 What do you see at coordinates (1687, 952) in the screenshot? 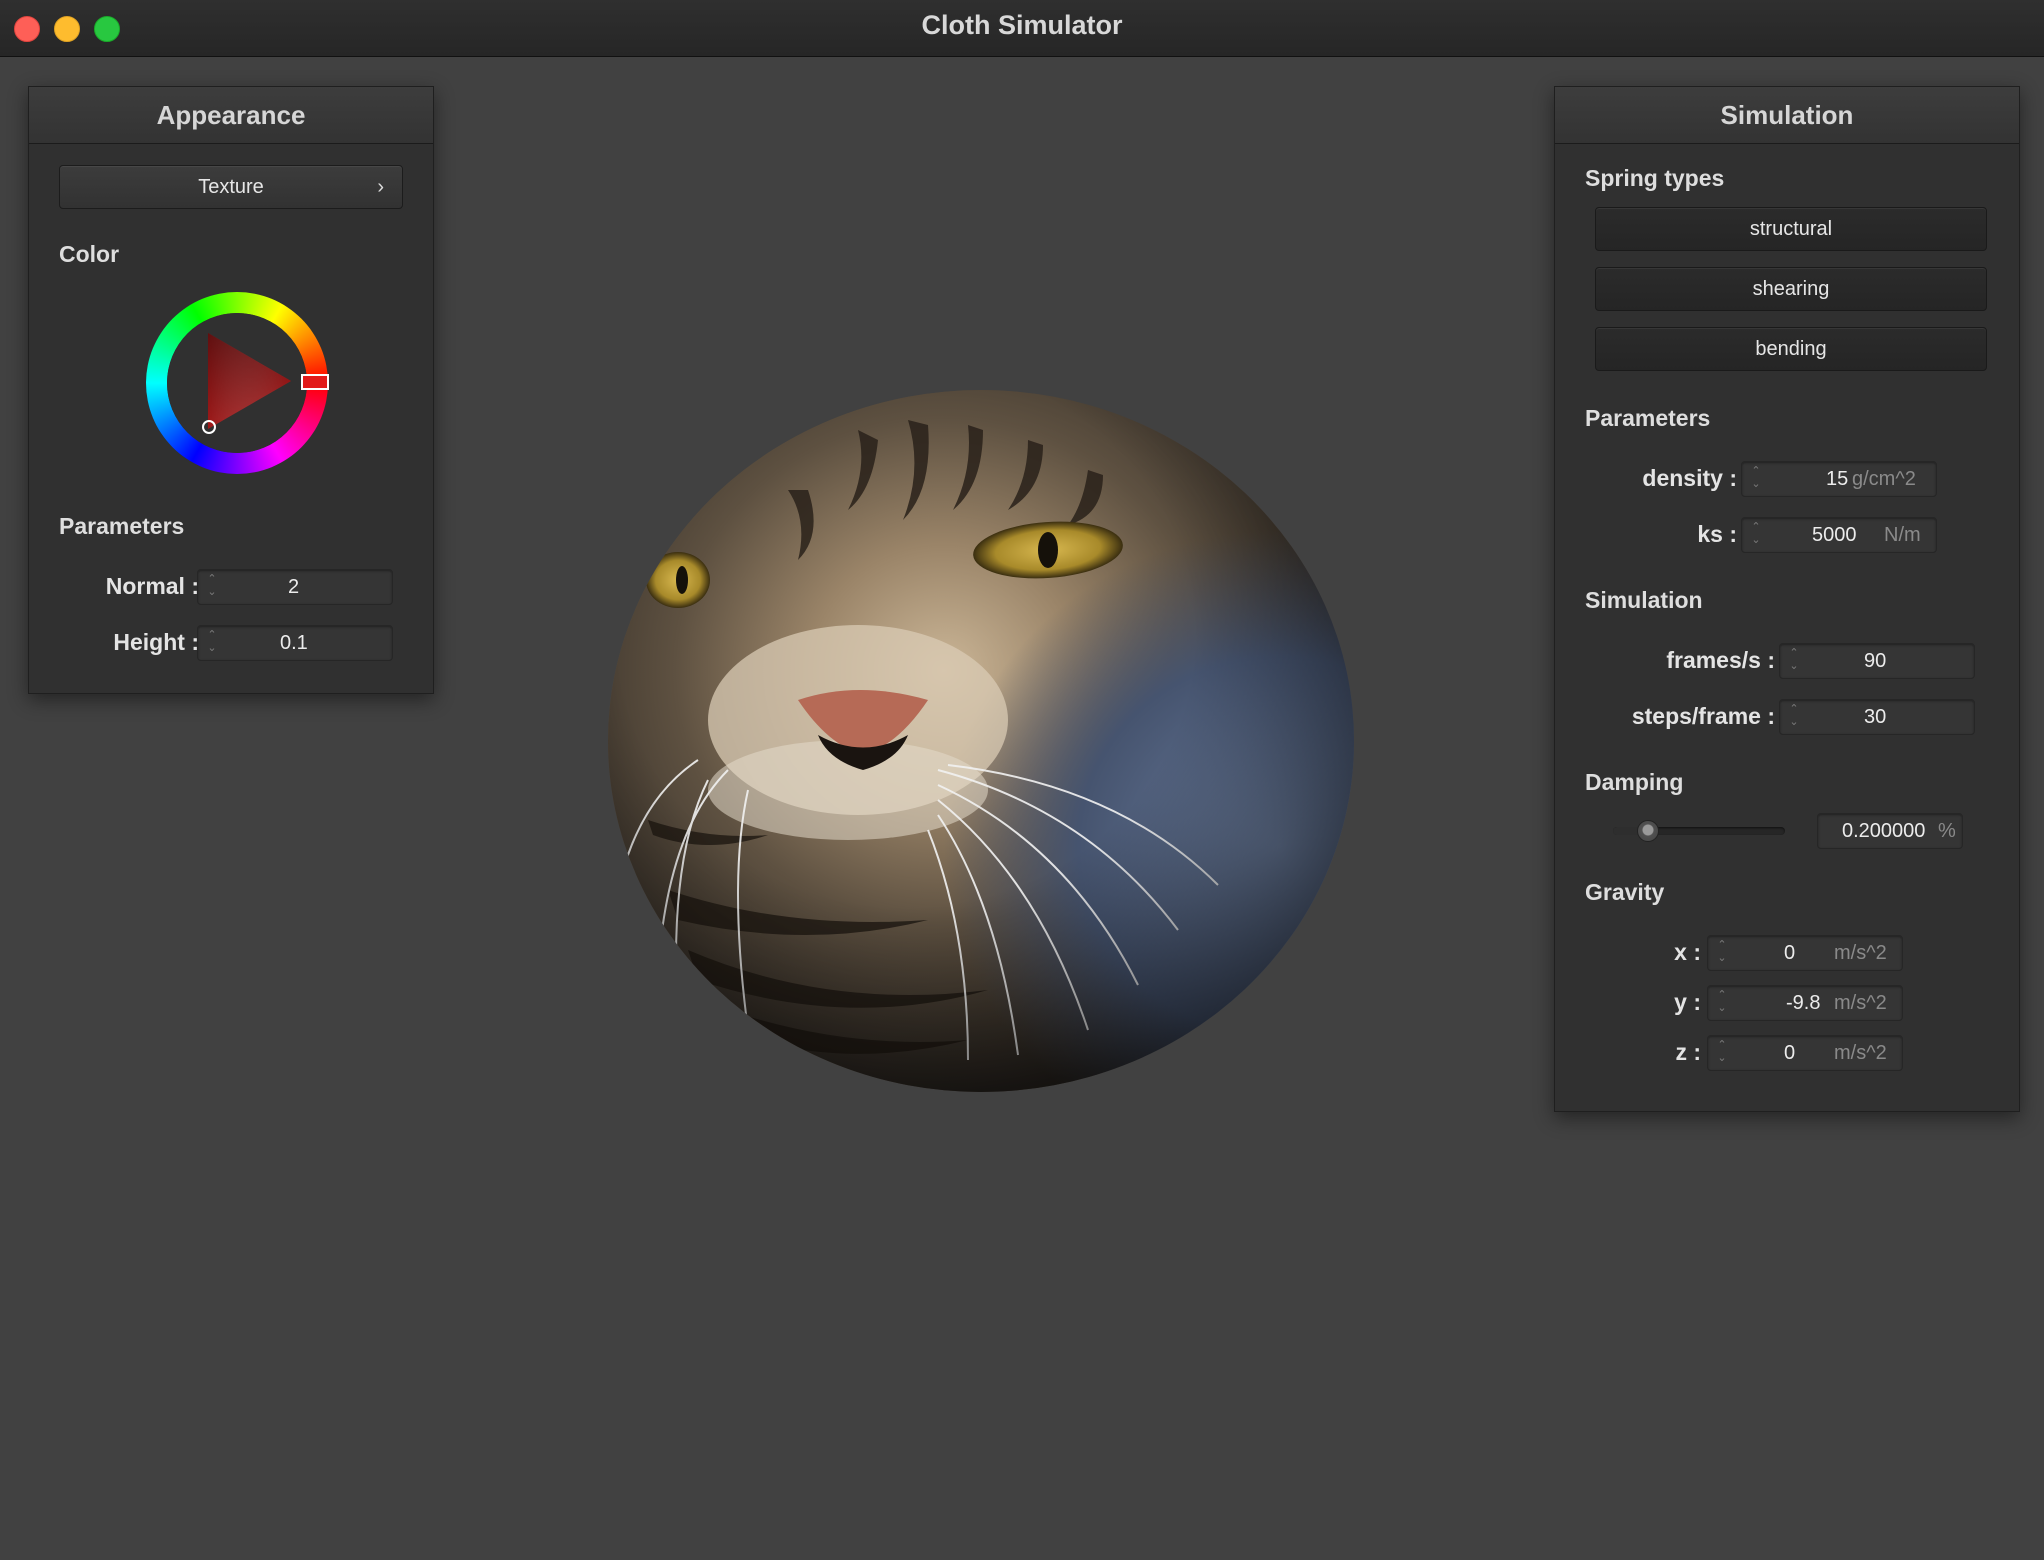
I see `gravity-x-label: x :` at bounding box center [1687, 952].